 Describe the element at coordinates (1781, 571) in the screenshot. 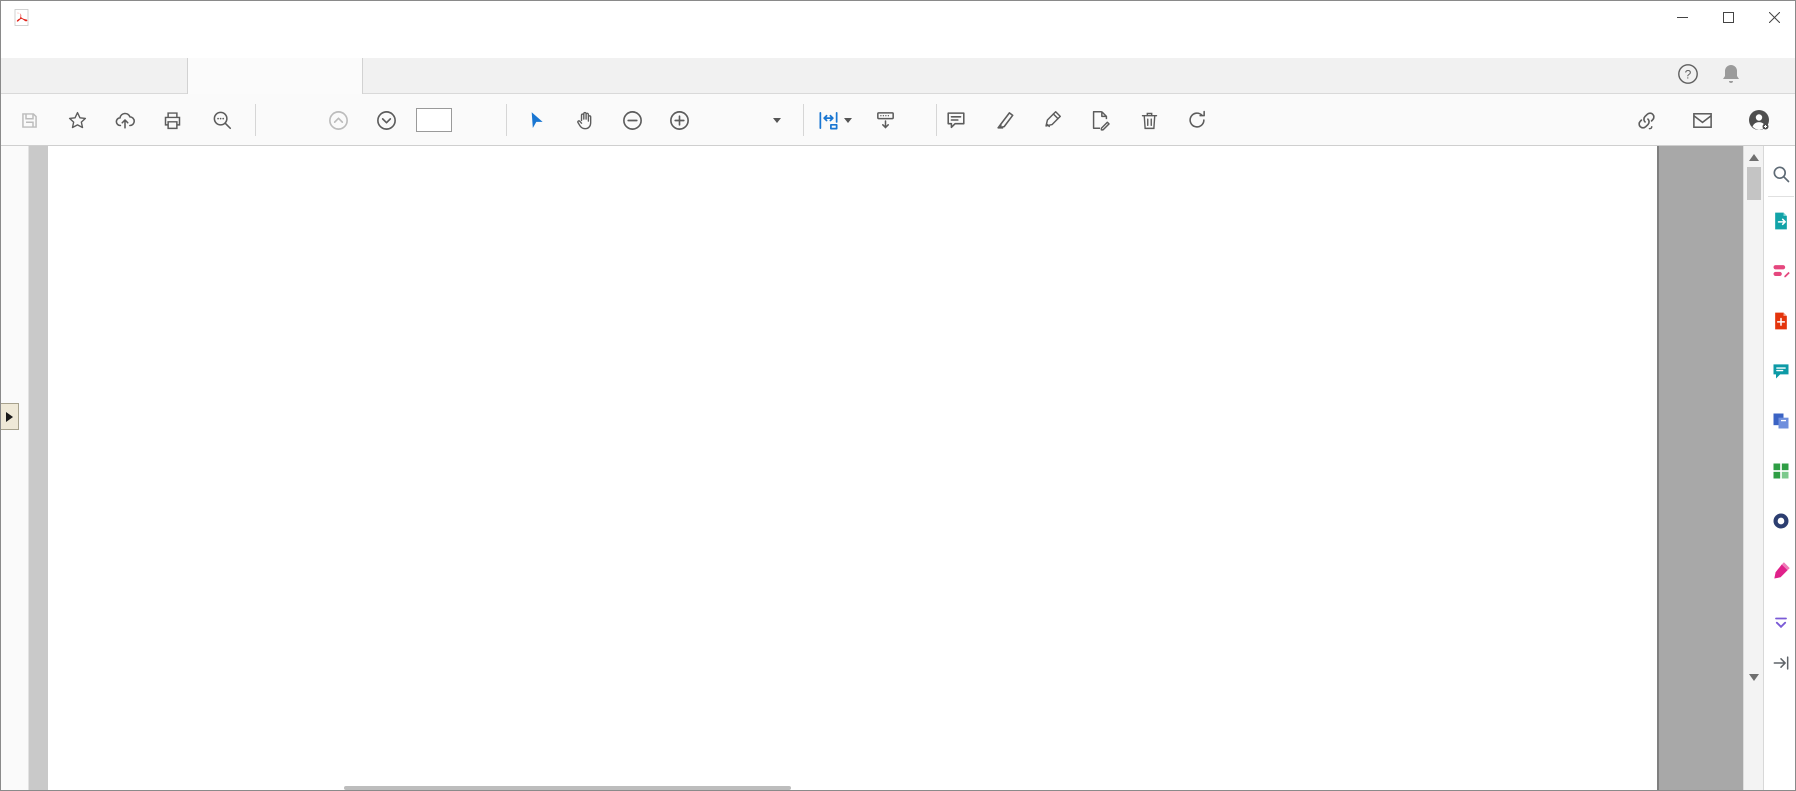

I see `fill-and-sign-icon` at that location.